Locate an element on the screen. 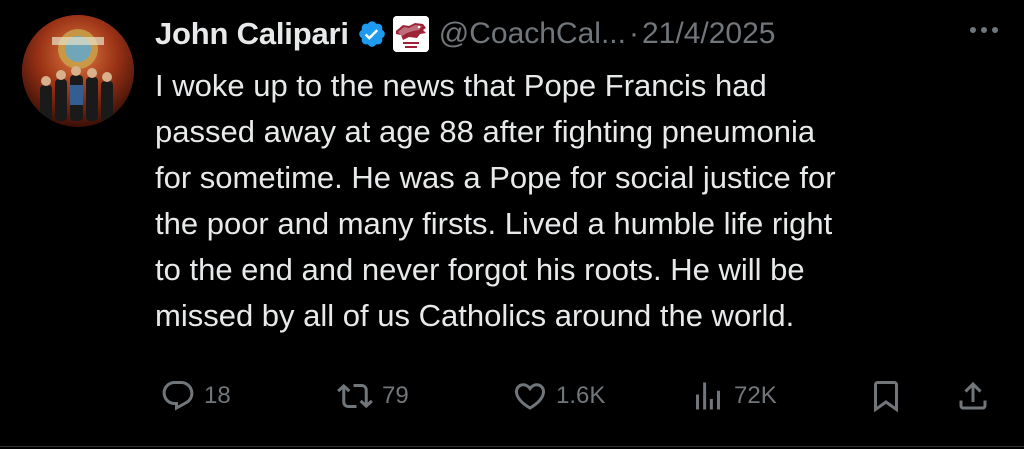 The width and height of the screenshot is (1024, 449). views-count: 72K is located at coordinates (755, 395).